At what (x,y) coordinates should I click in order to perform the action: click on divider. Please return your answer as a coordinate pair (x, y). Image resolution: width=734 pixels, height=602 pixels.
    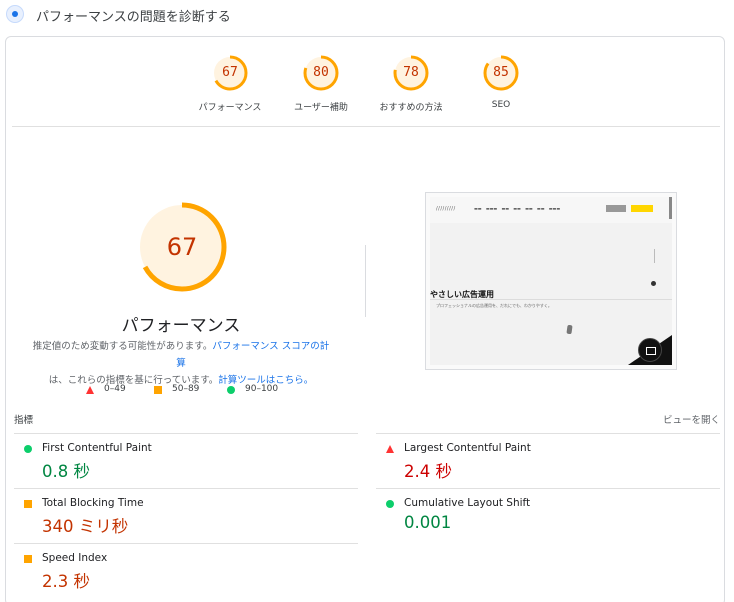
    Looking at the image, I should click on (366, 126).